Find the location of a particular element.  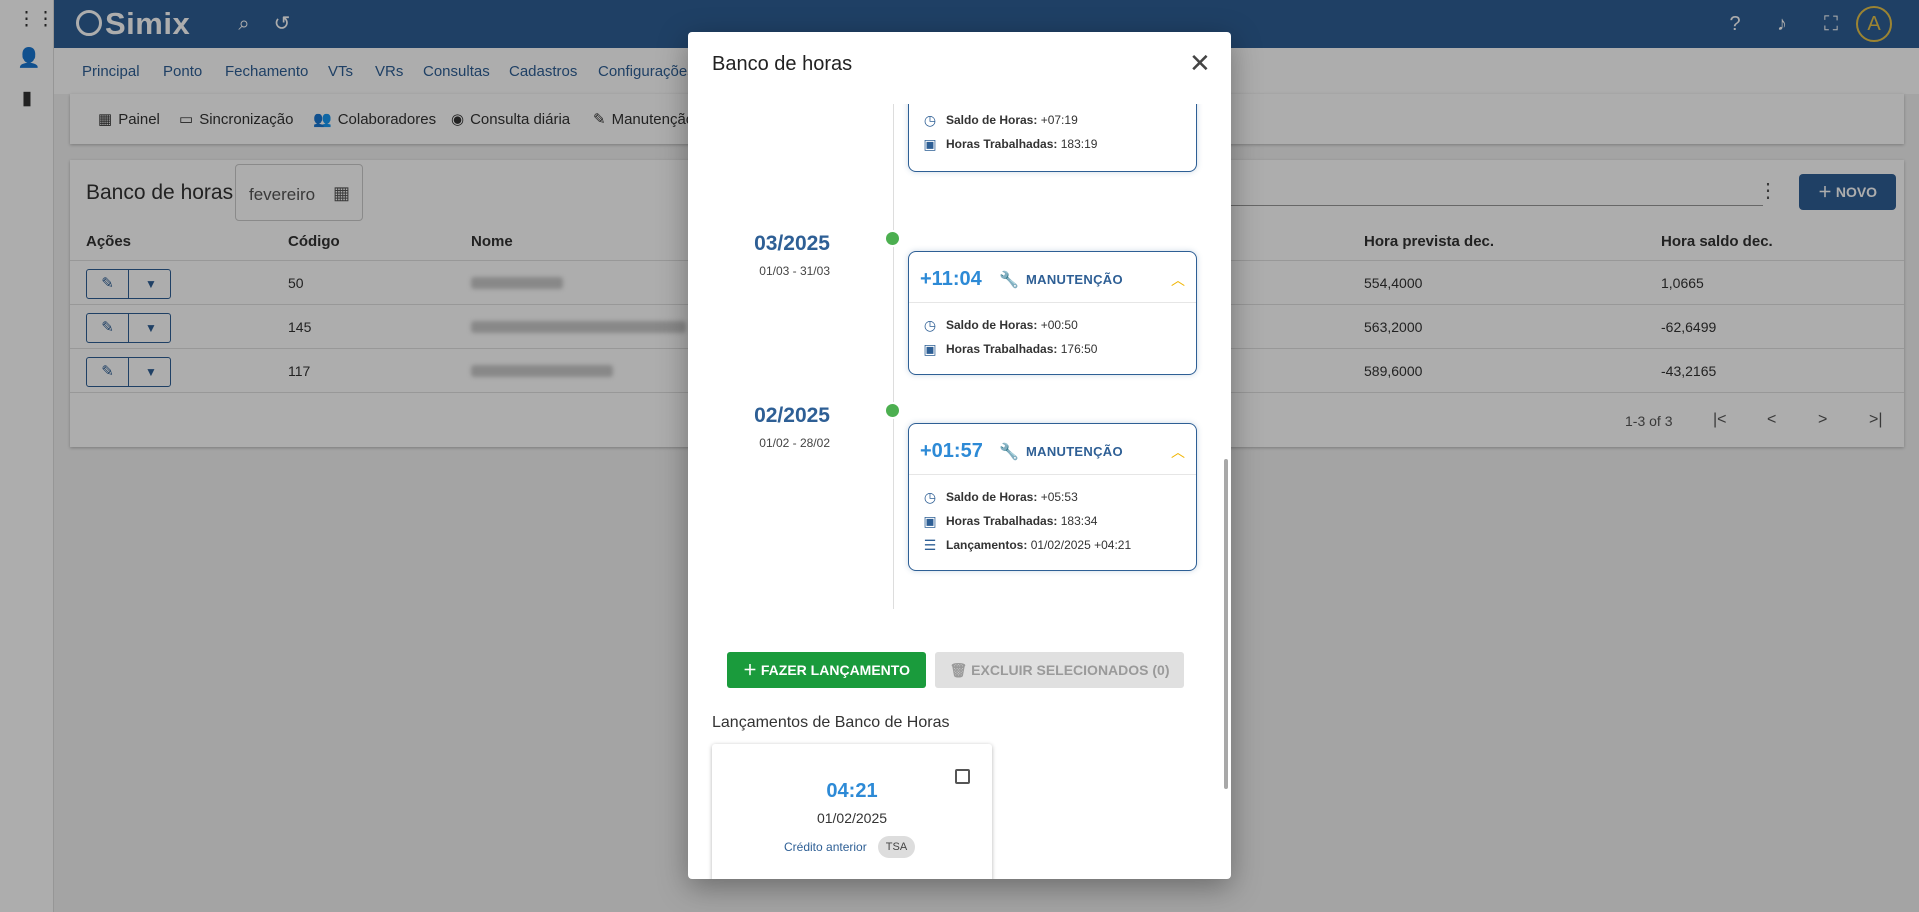

fazer-lancamento-button: ＋ FAZER LANÇAMENTO is located at coordinates (826, 670).